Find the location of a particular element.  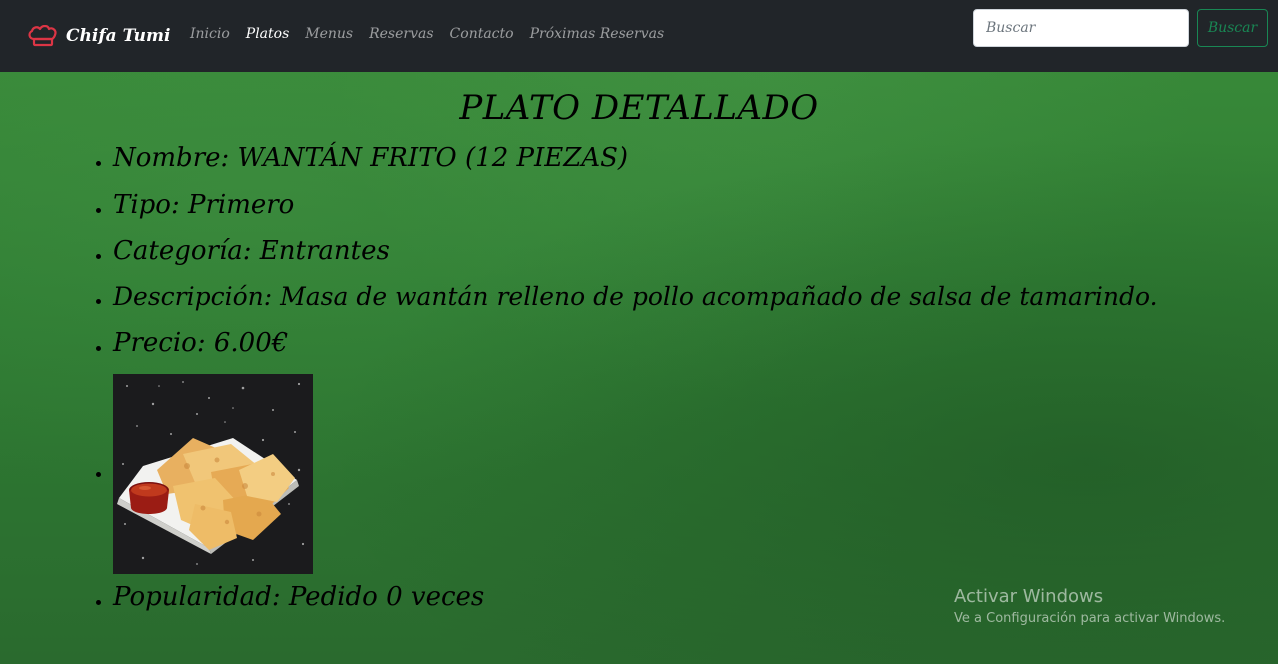

watermark-subtitle: Ve a Configuración para activar Windows. is located at coordinates (1090, 618).